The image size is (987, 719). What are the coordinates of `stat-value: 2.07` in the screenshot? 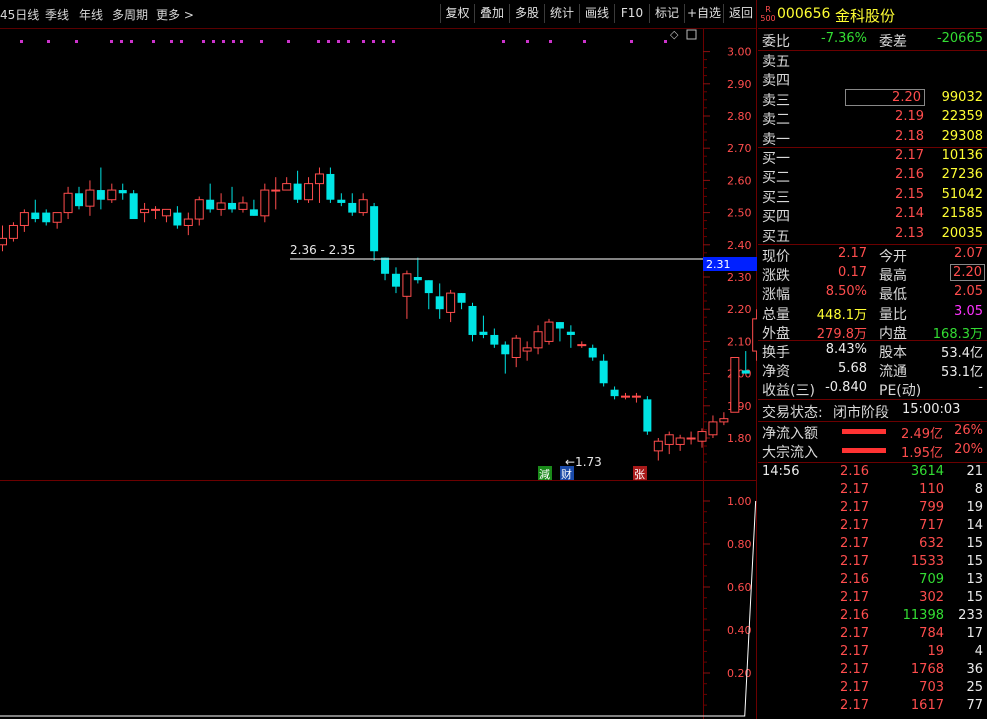 It's located at (968, 253).